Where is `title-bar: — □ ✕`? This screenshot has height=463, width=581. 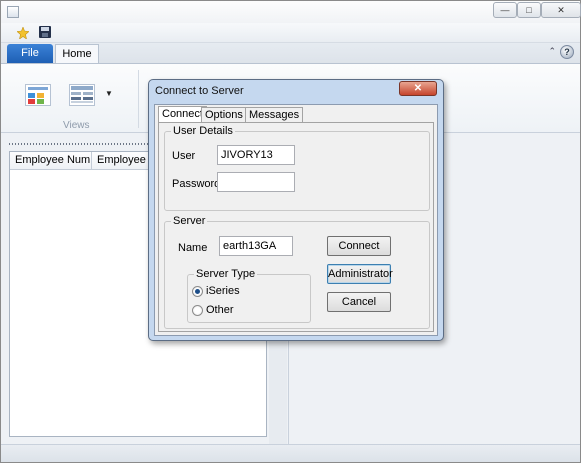 title-bar: — □ ✕ is located at coordinates (291, 12).